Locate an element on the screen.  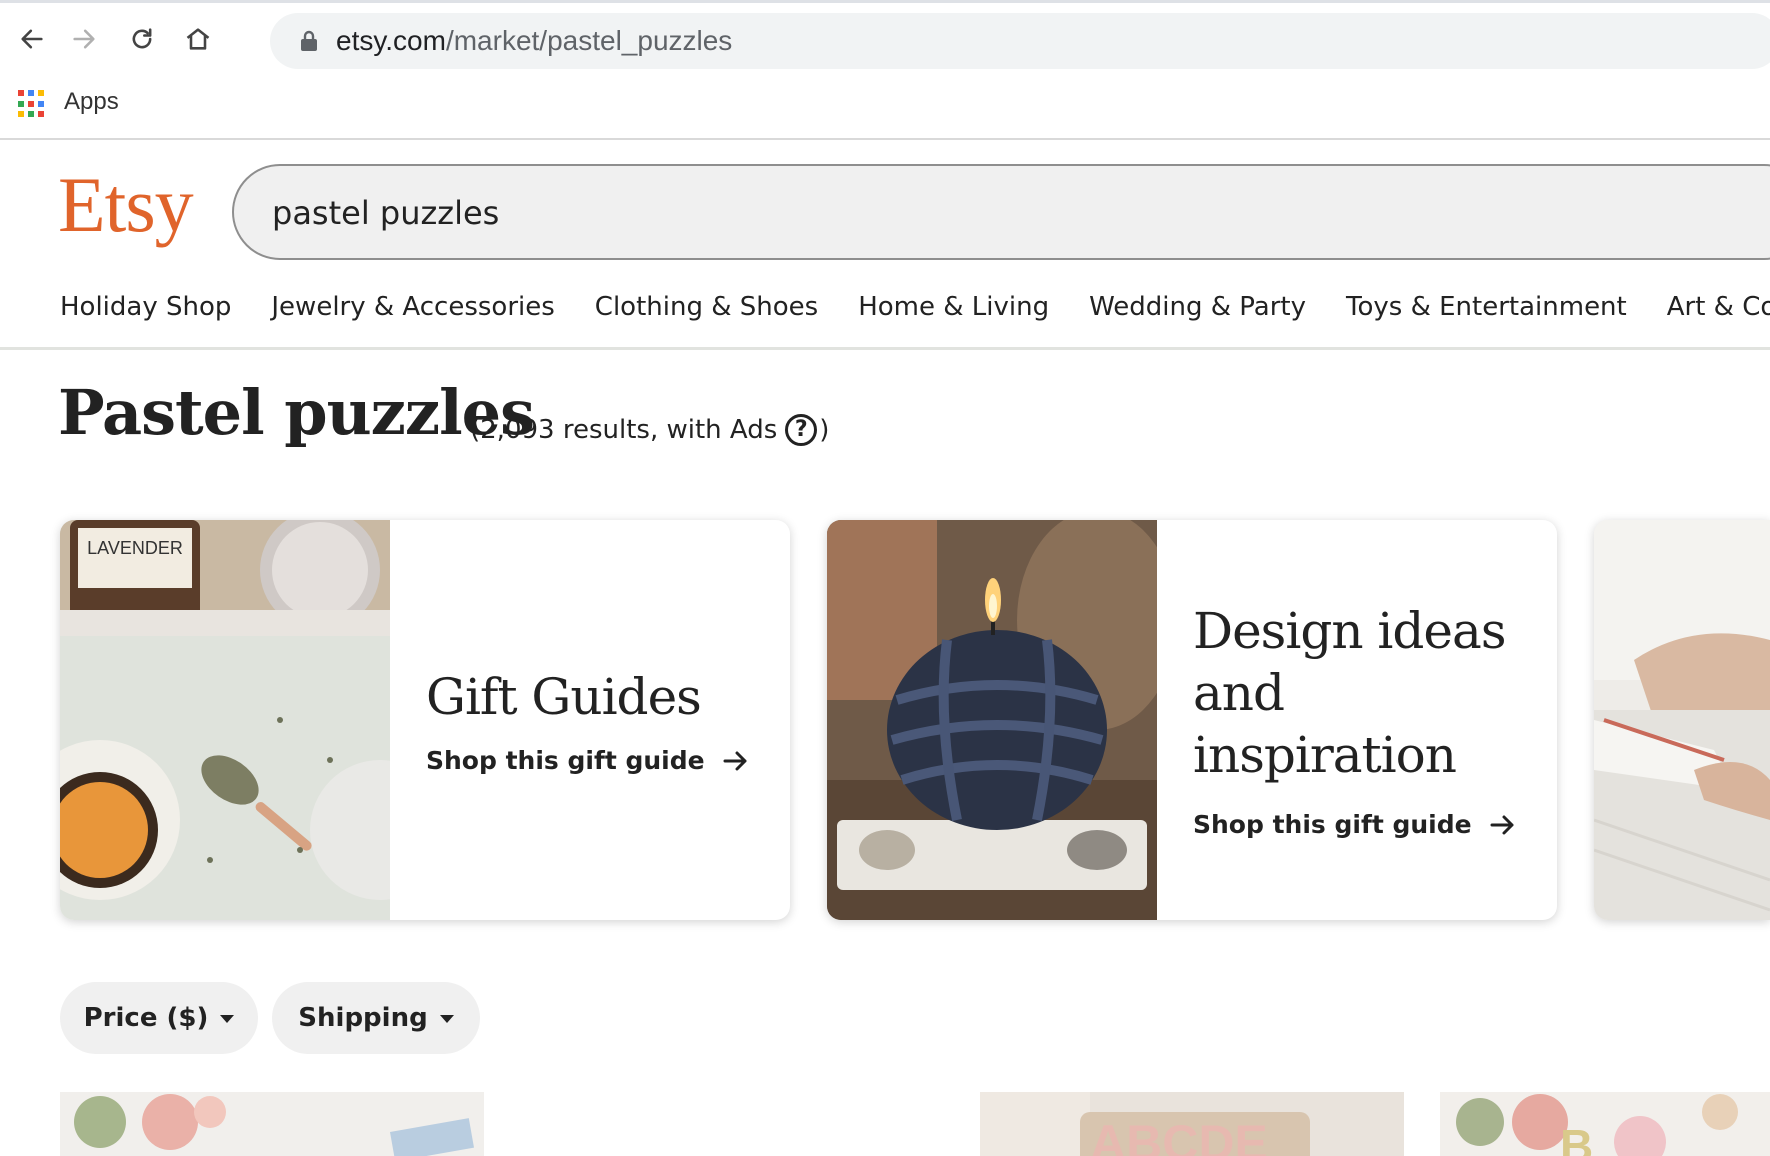
price-filter-button: Price ($) is located at coordinates (159, 1018).